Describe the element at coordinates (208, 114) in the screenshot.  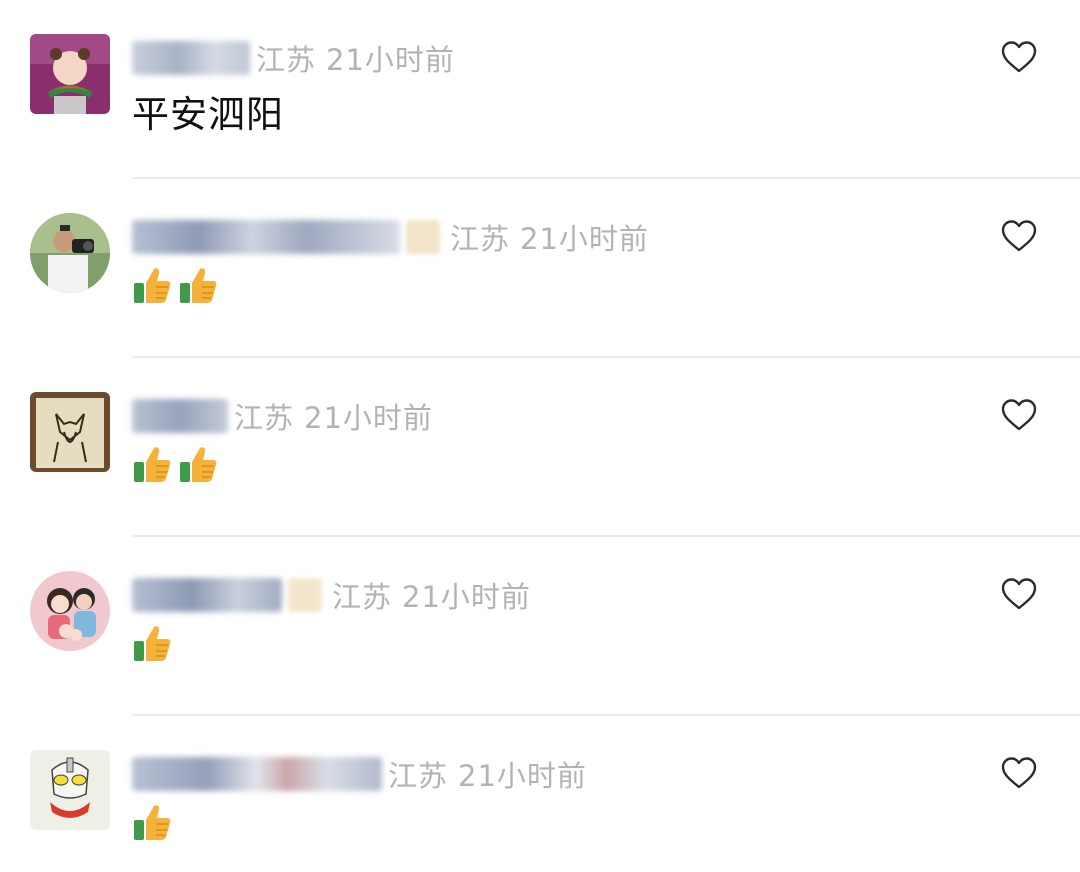
I see `comment-text: 平安泗阳` at that location.